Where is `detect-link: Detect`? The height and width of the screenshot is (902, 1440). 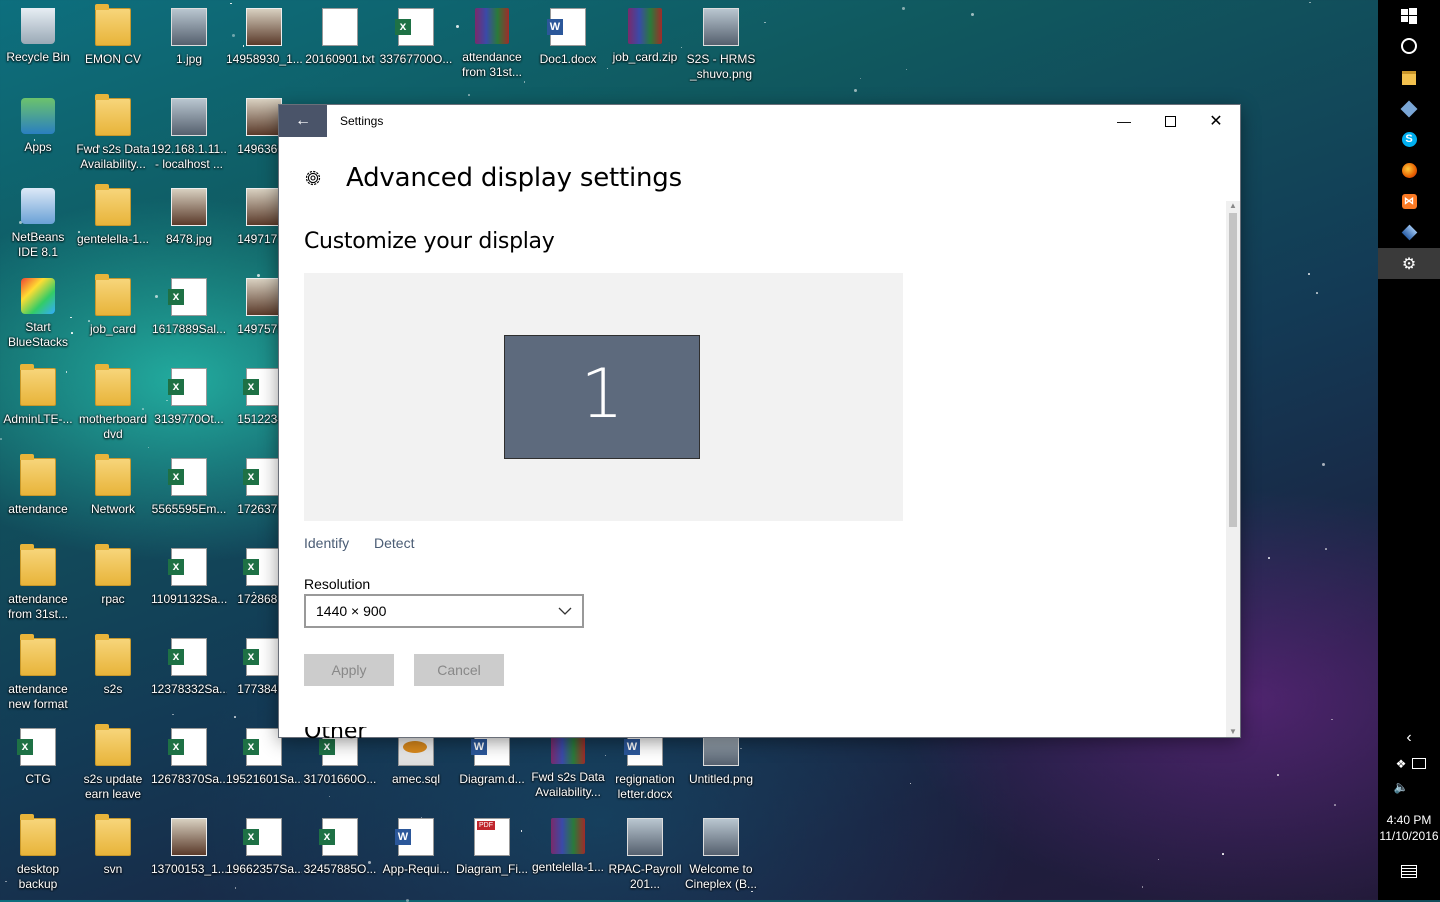 detect-link: Detect is located at coordinates (394, 543).